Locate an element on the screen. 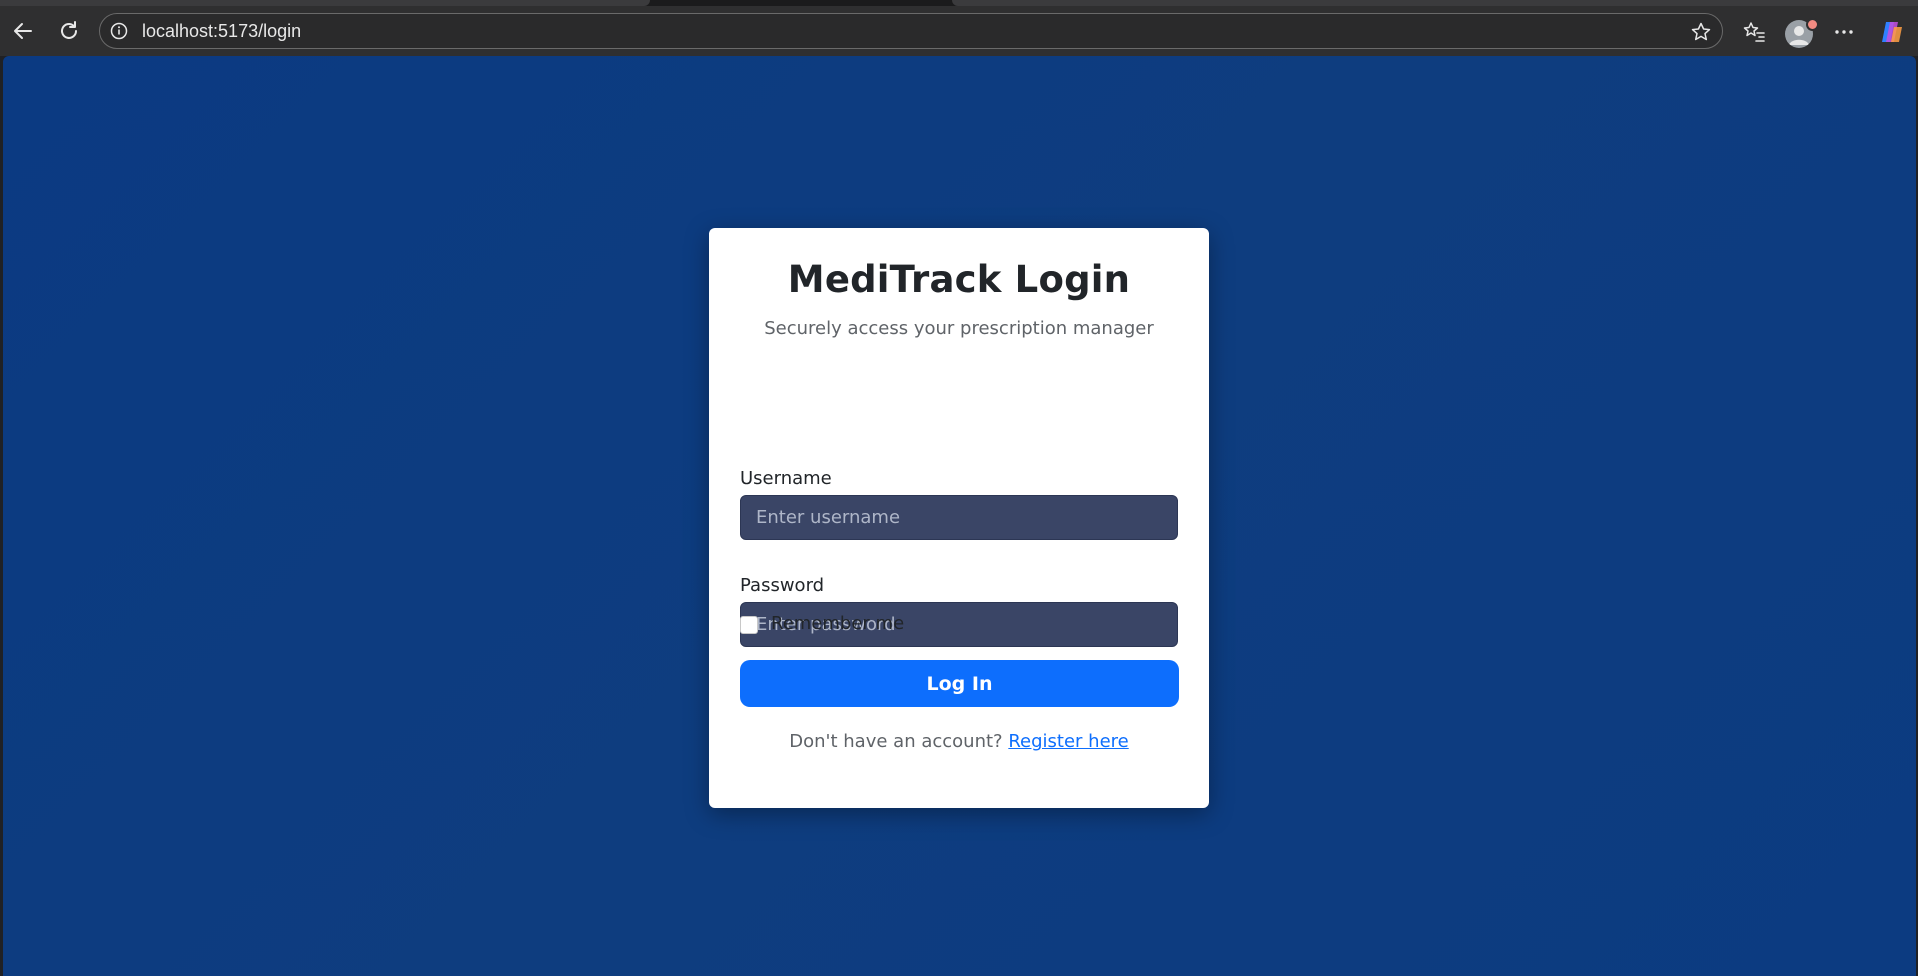 Image resolution: width=1918 pixels, height=976 pixels. favorites-icon is located at coordinates (1754, 32).